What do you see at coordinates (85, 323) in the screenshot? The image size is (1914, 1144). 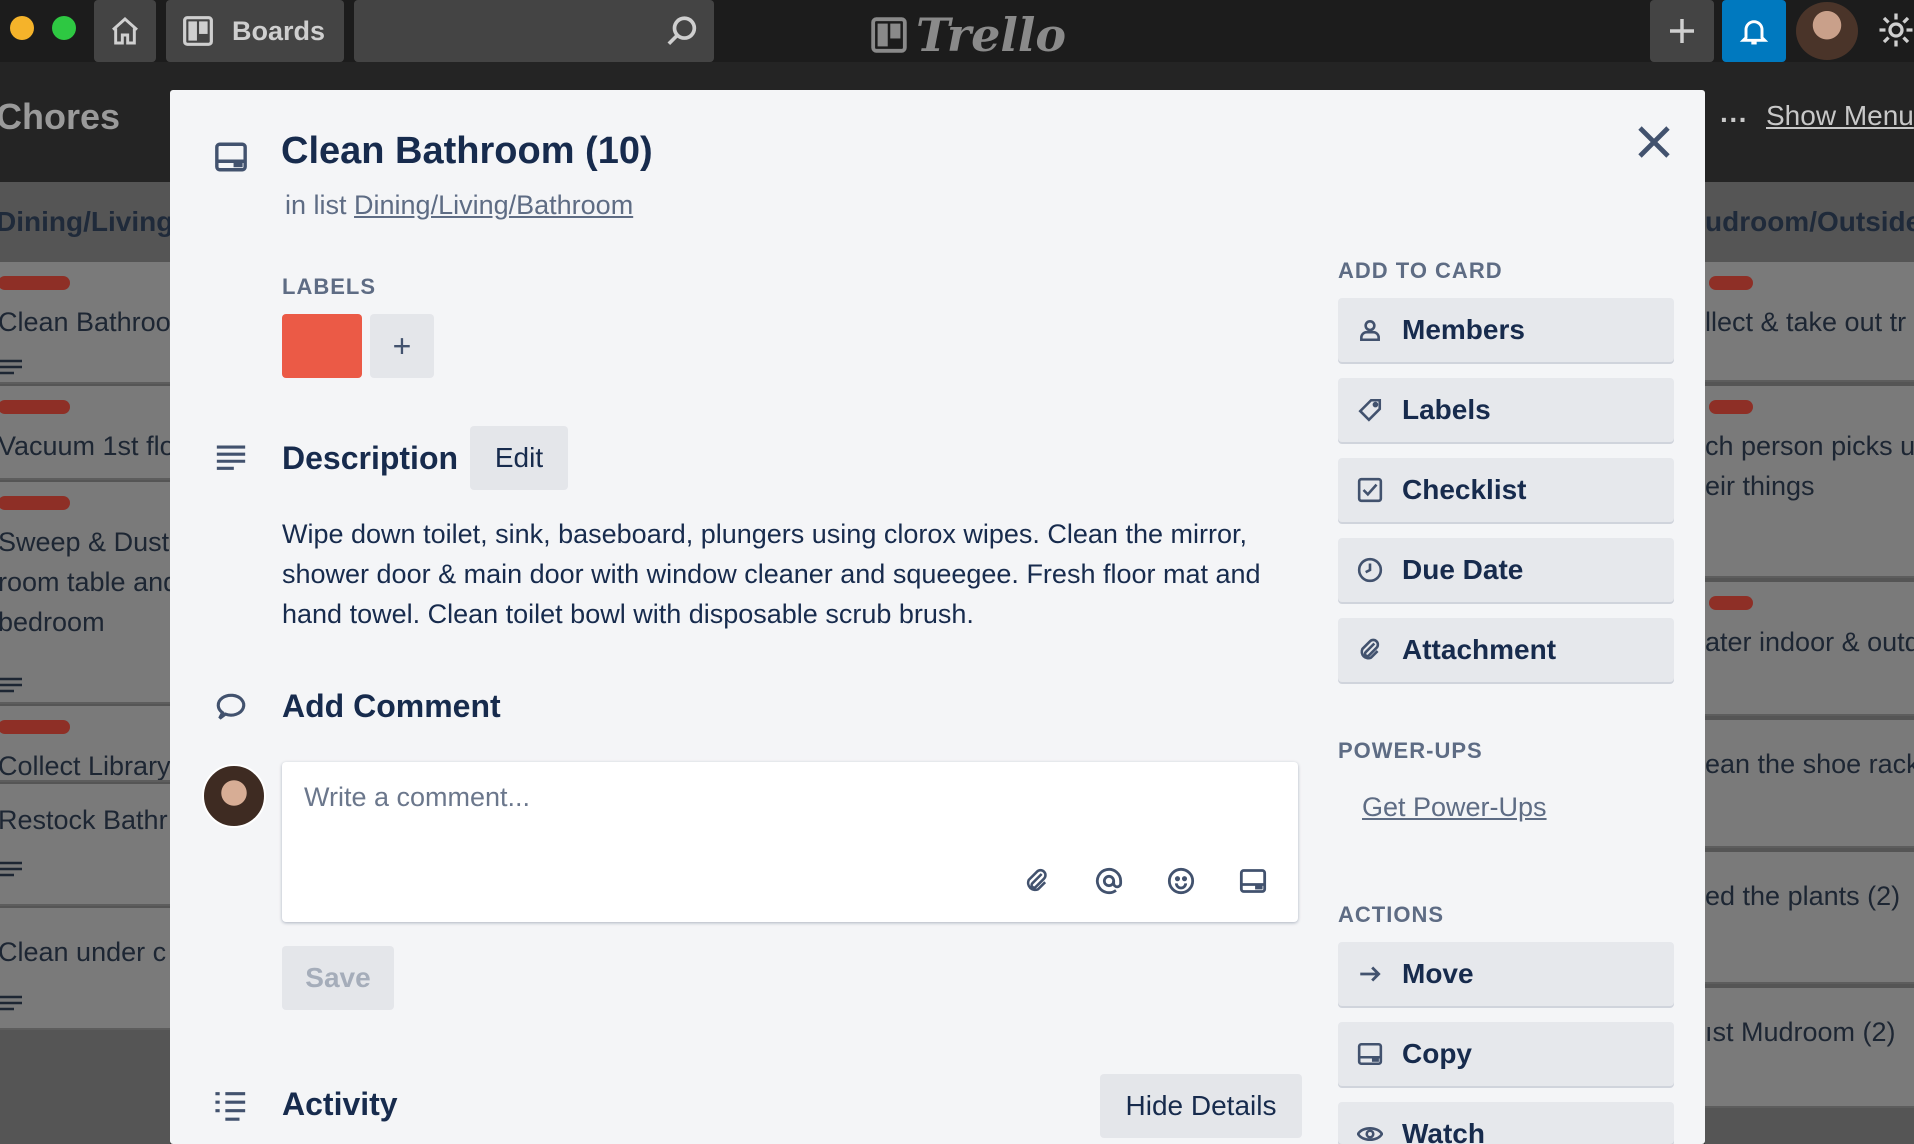 I see `list-card: Clean Bathroo` at bounding box center [85, 323].